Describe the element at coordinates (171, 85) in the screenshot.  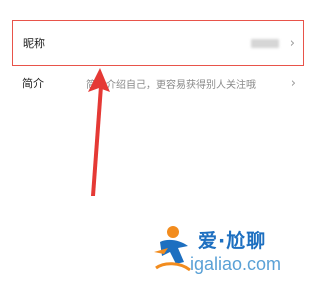
I see `intro-placeholder: 简单介绍自己，更容易获得别人关注哦` at that location.